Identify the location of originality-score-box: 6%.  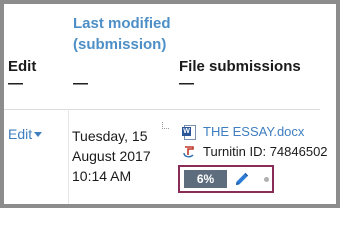
(226, 179).